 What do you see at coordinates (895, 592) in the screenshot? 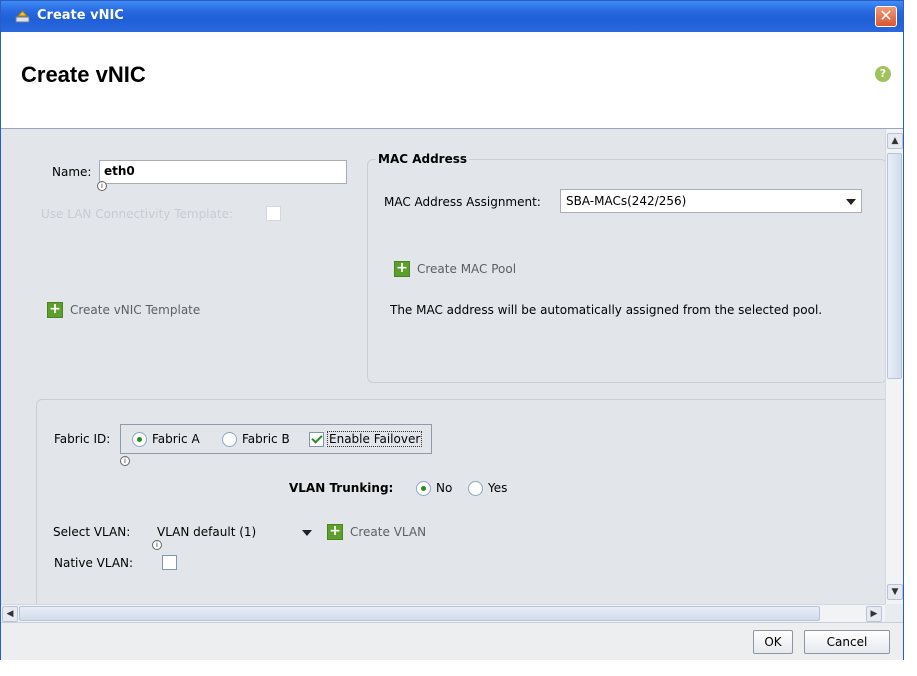
I see `scroll-down-icon: ▼` at bounding box center [895, 592].